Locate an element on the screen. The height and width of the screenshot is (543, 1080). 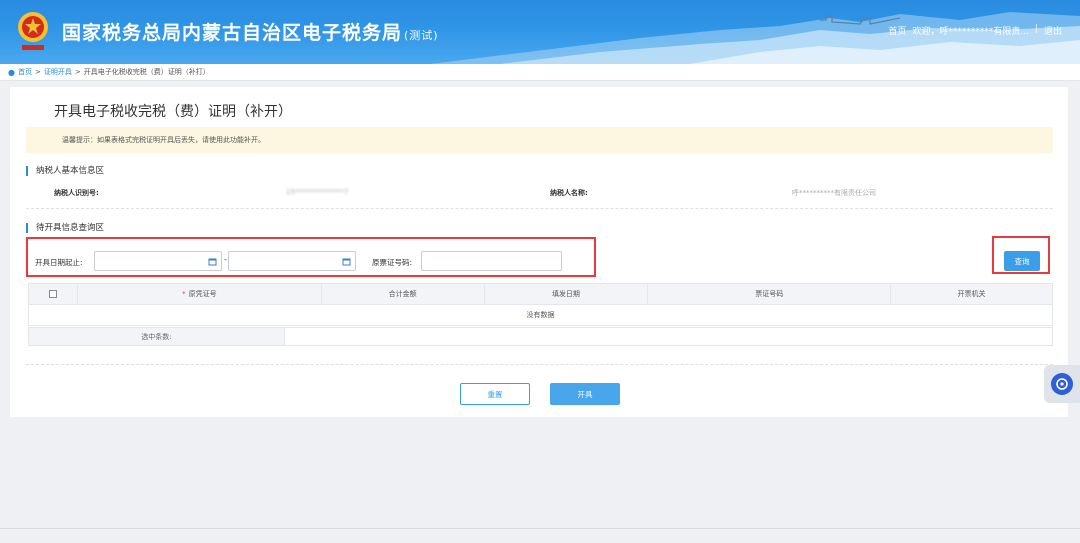
column-header: 填发日期 is located at coordinates (566, 294).